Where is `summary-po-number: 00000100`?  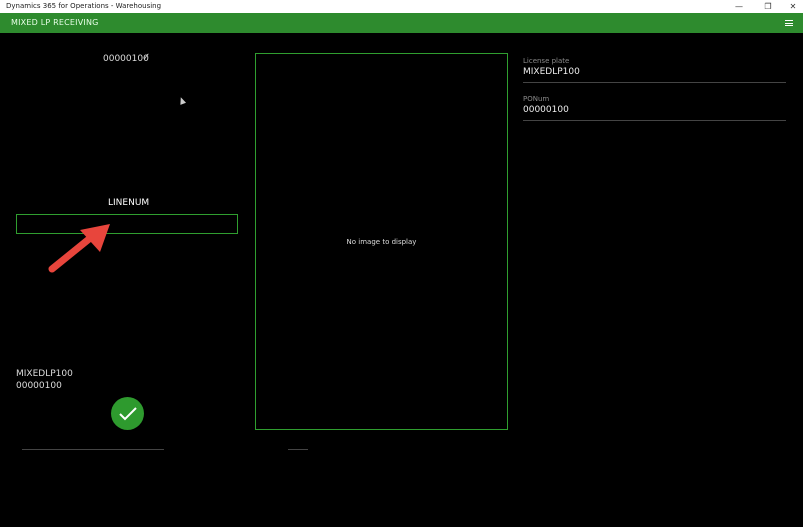
summary-po-number: 00000100 is located at coordinates (39, 386).